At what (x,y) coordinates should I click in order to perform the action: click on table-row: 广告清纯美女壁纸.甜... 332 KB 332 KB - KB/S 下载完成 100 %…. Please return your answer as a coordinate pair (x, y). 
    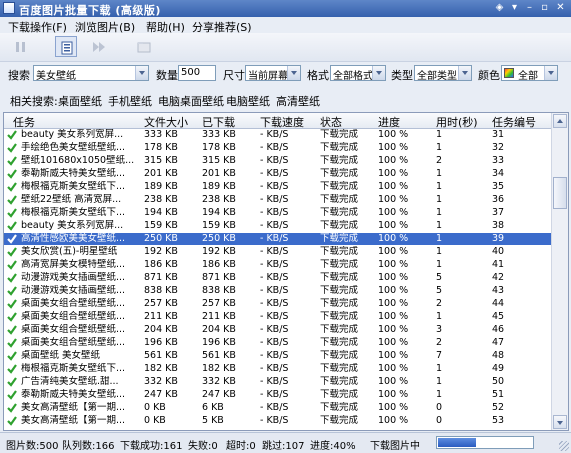
    Looking at the image, I should click on (278, 382).